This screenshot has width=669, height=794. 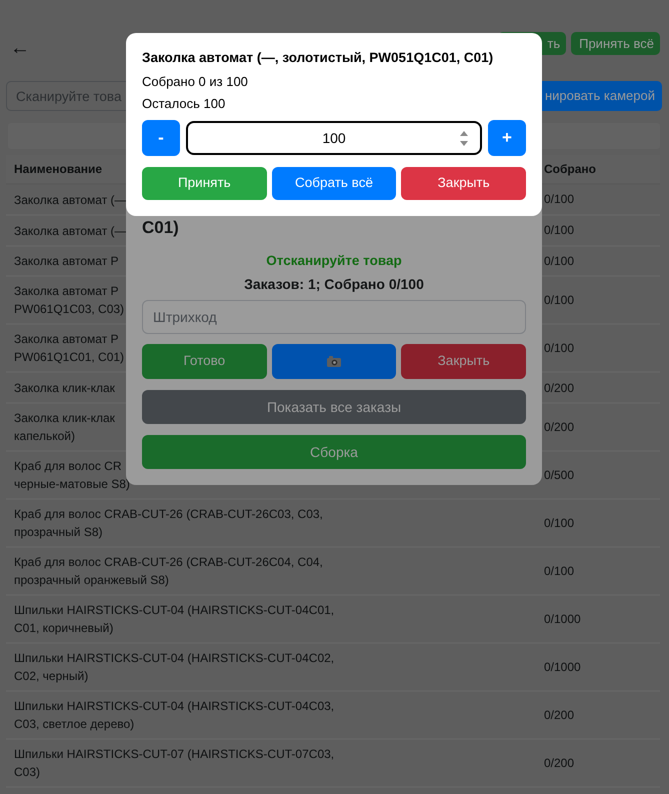 What do you see at coordinates (64, 389) in the screenshot?
I see `product-name: Заколка клик-клак` at bounding box center [64, 389].